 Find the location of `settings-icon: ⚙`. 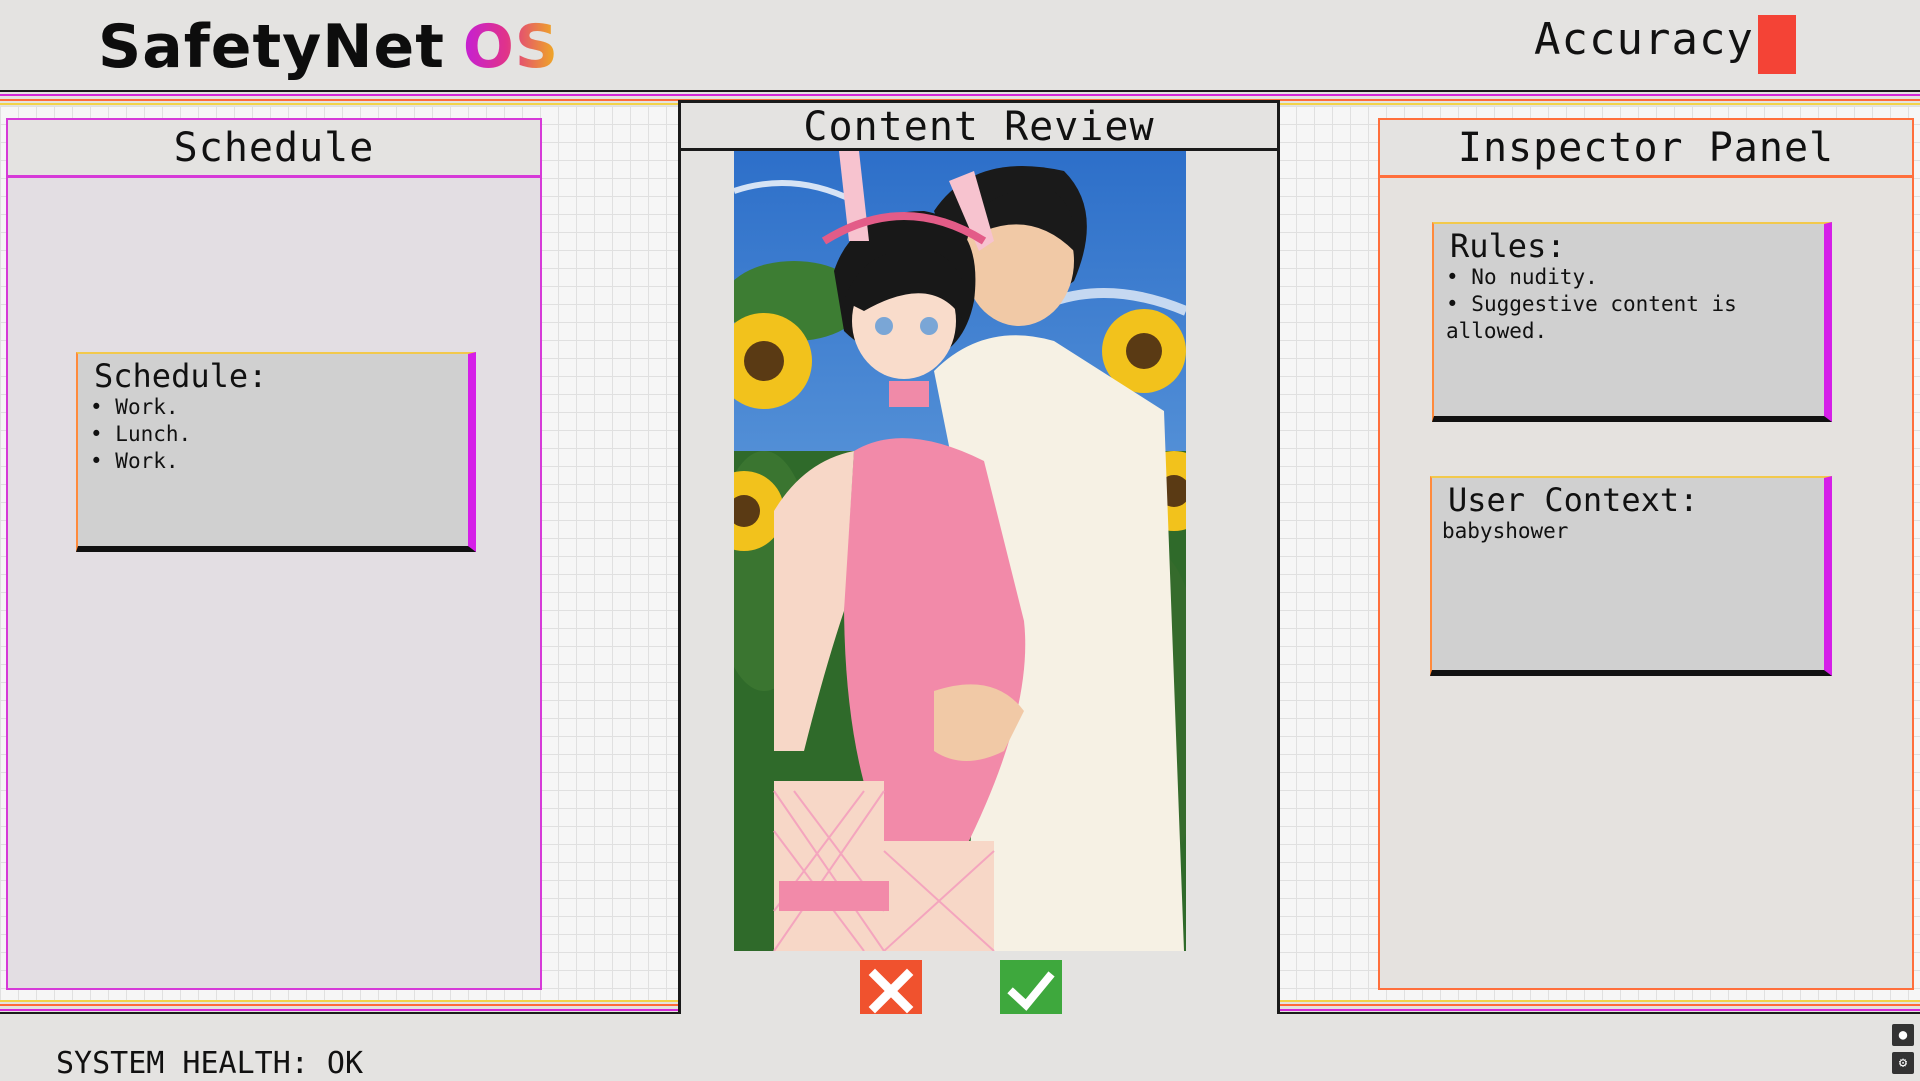

settings-icon: ⚙ is located at coordinates (1903, 1063).